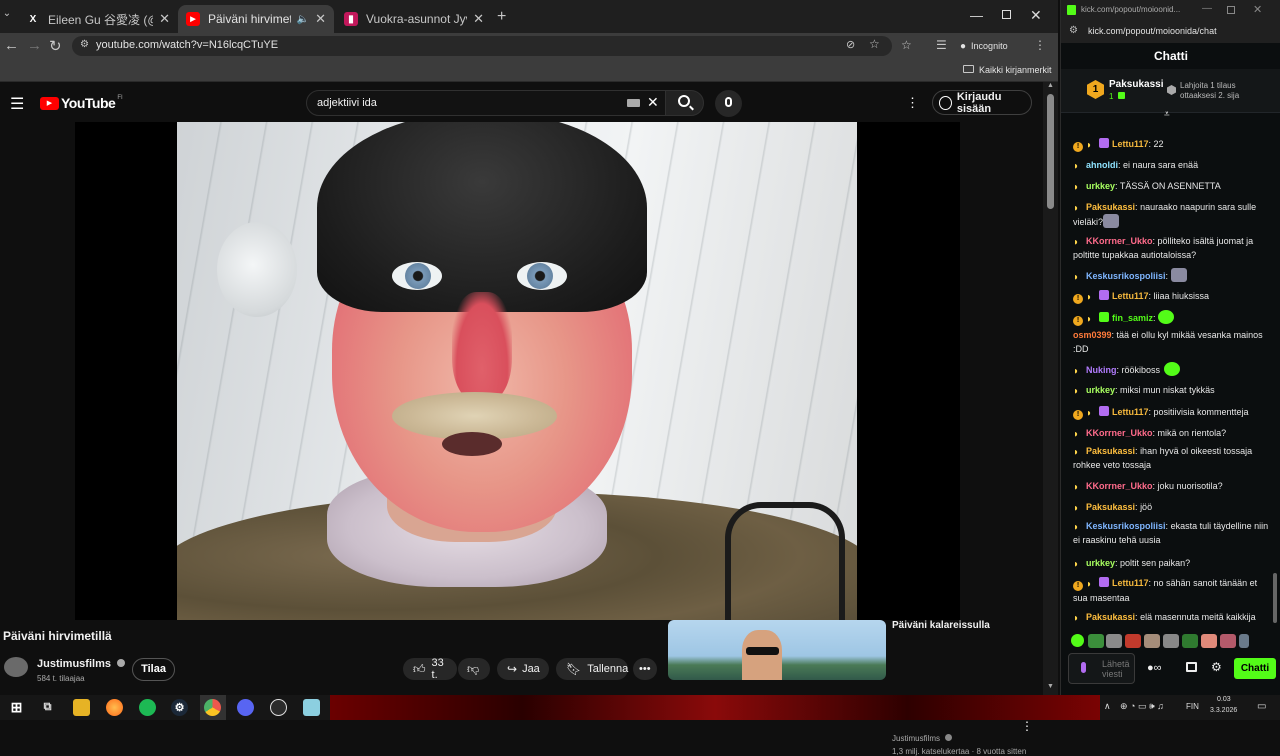 This screenshot has height=756, width=1280. What do you see at coordinates (874, 44) in the screenshot?
I see `bookmark-star-icon: ☆` at bounding box center [874, 44].